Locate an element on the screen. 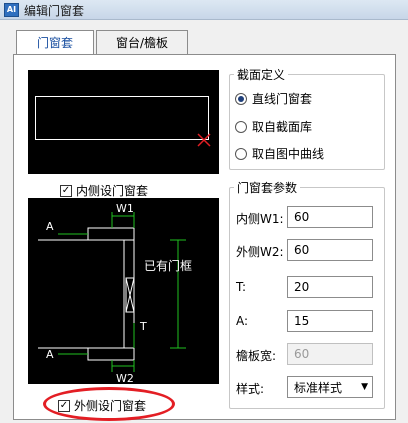 Image resolution: width=408 pixels, height=423 pixels. radio-straight-cover-label: 直线门窗套 is located at coordinates (282, 99).